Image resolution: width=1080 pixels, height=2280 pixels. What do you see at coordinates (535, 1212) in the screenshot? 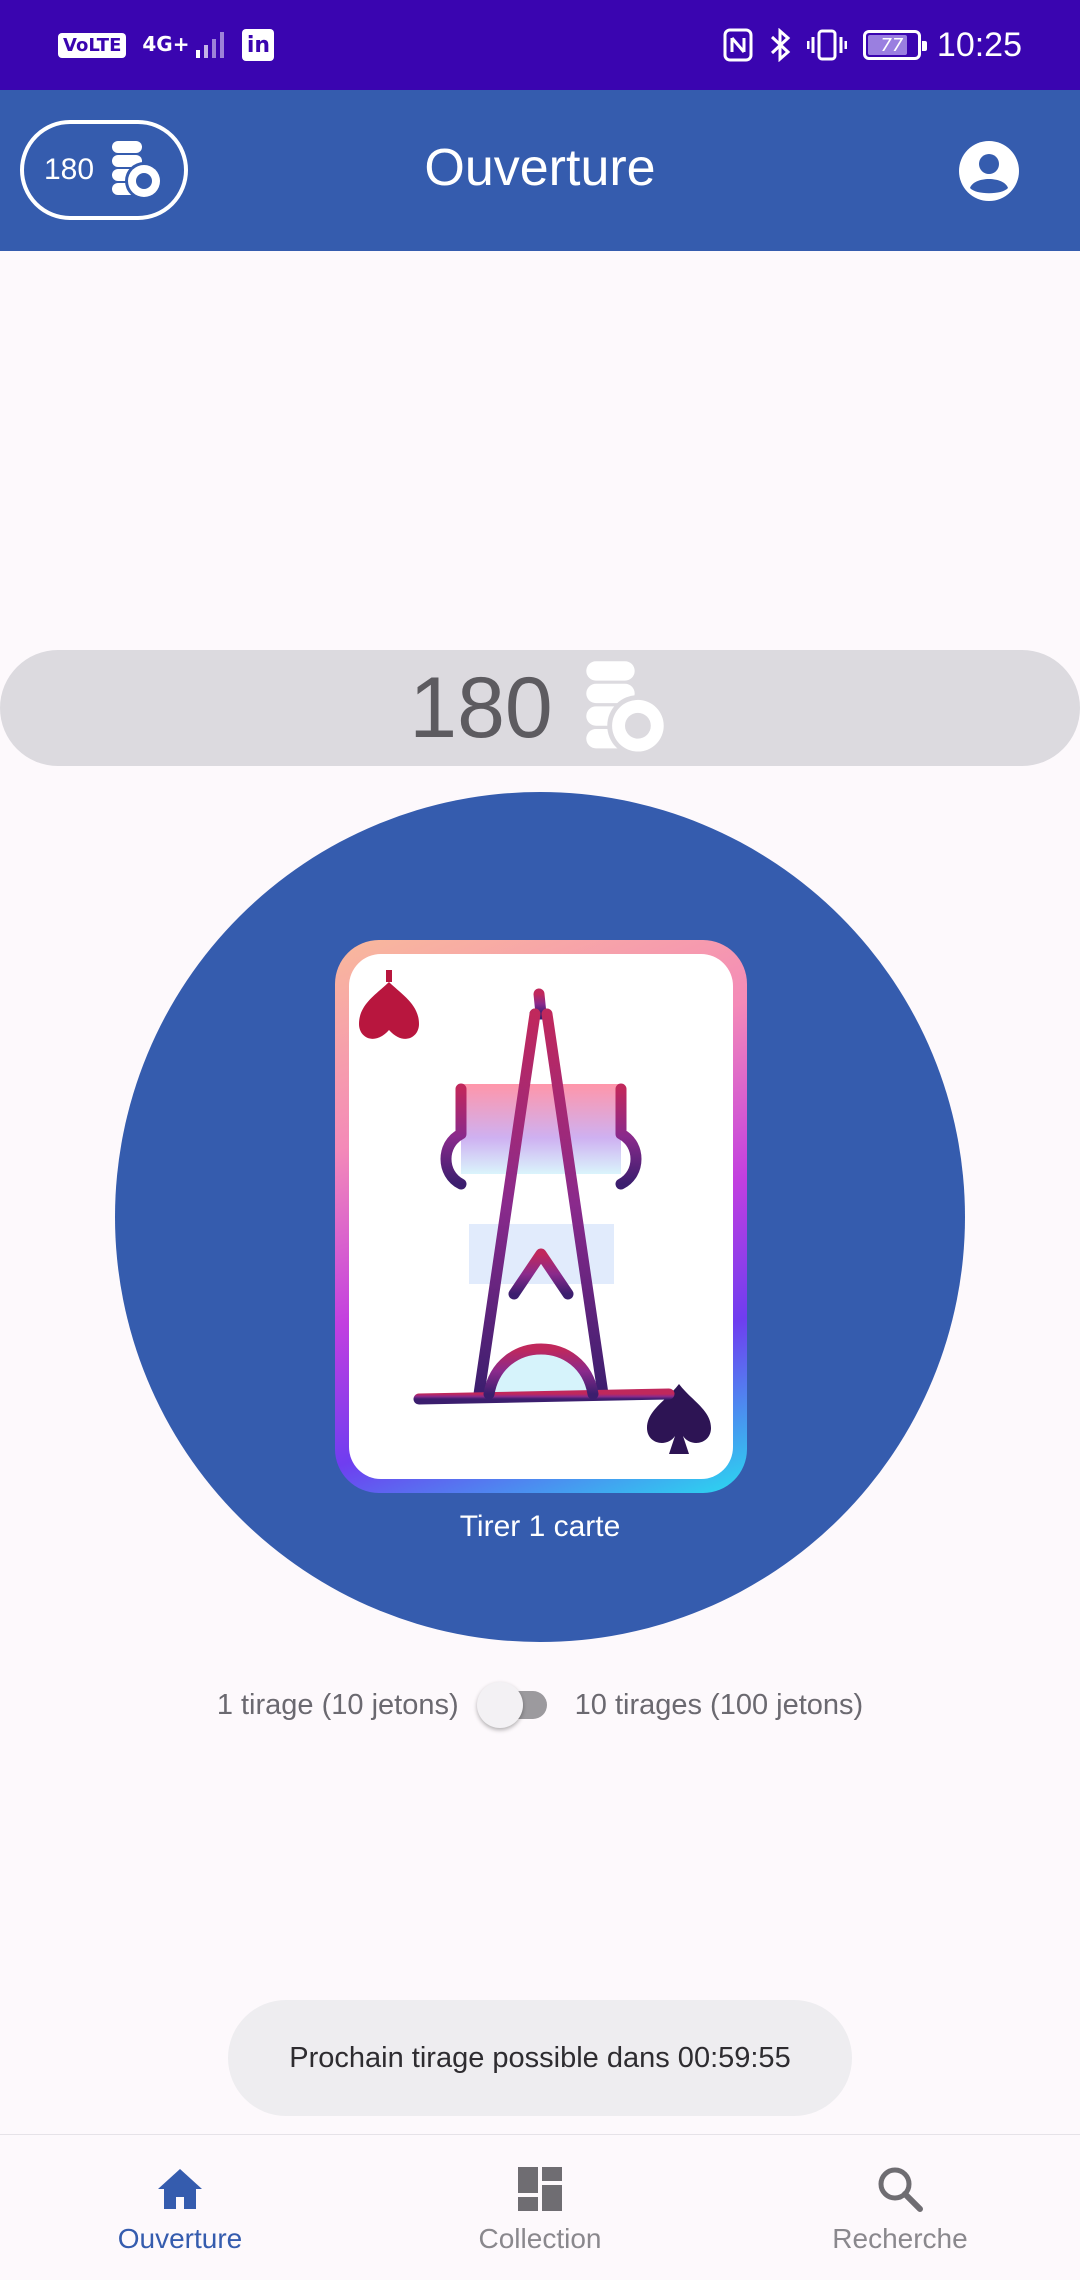
I see `eiffel-card-illustration` at bounding box center [535, 1212].